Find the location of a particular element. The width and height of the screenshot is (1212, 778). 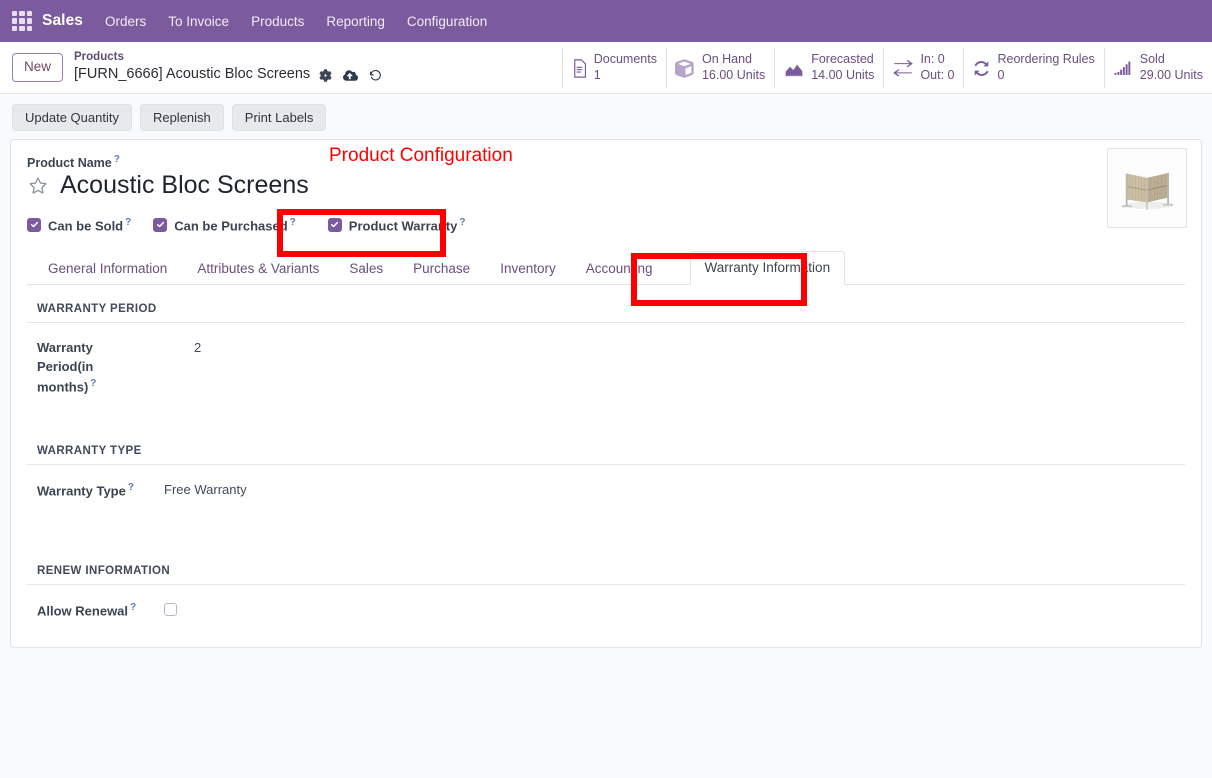

section-body-warranty-type: Warranty Type? Free Warranty is located at coordinates (606, 496).